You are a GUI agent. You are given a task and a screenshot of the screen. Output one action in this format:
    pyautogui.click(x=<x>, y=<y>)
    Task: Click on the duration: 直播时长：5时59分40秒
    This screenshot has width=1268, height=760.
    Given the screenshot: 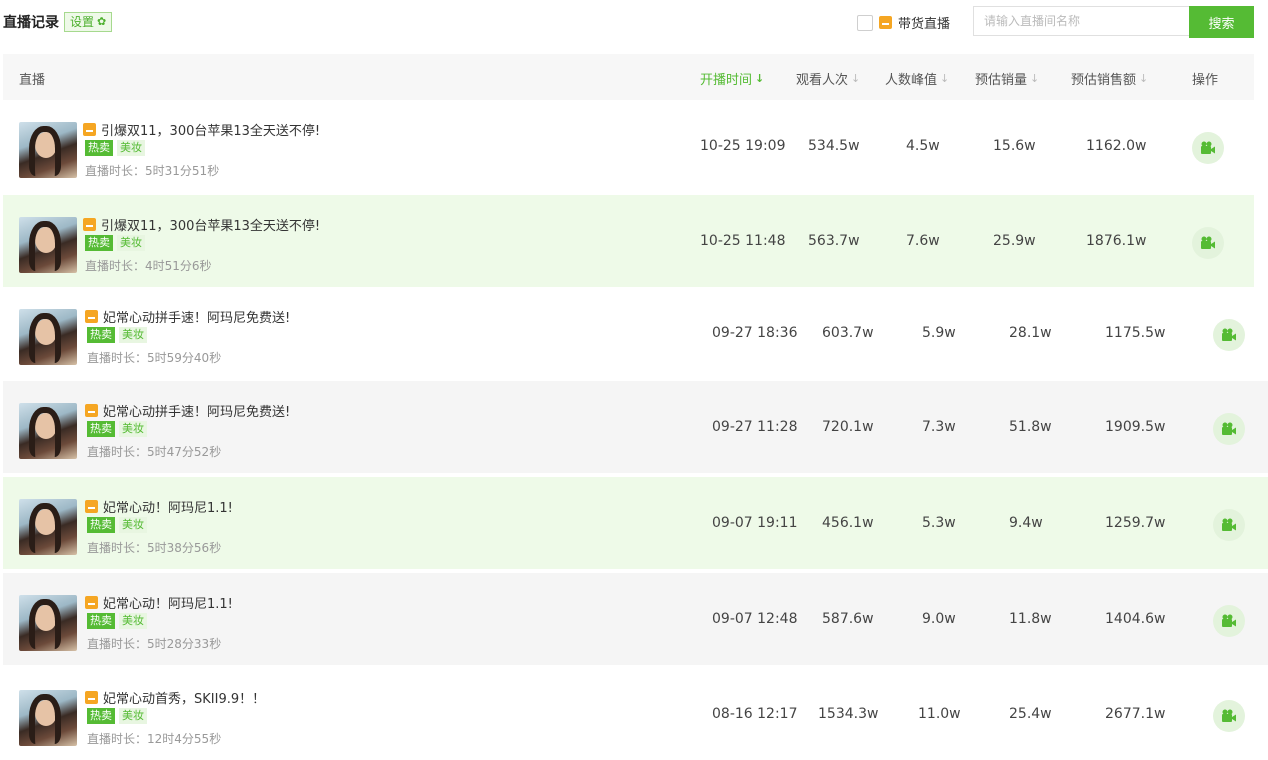 What is the action you would take?
    pyautogui.click(x=154, y=357)
    